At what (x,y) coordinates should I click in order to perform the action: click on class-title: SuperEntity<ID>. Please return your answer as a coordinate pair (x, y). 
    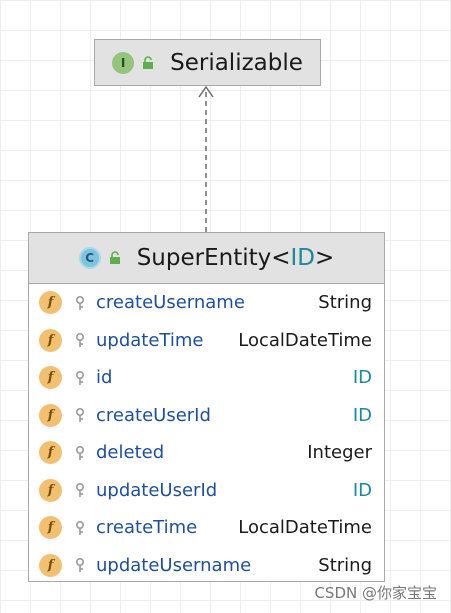
    Looking at the image, I should click on (236, 258).